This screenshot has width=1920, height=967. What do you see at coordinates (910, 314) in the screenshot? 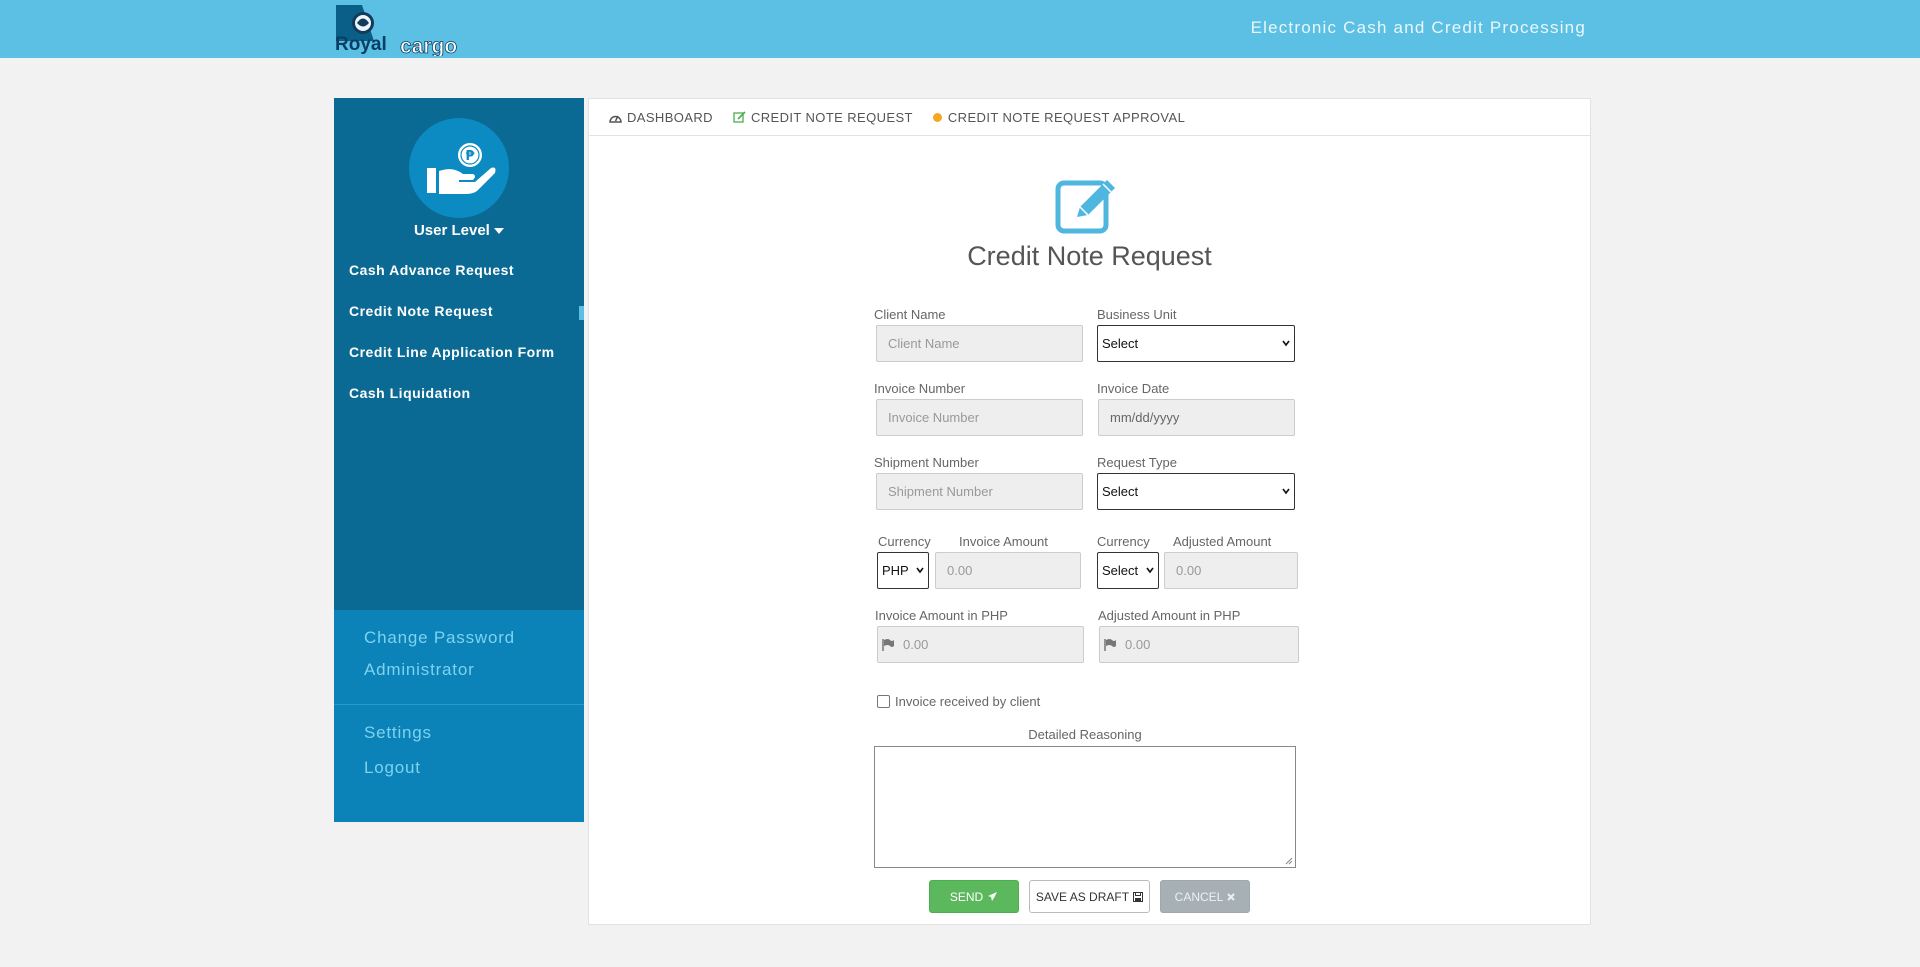
I see `client-name-label: Client Name` at bounding box center [910, 314].